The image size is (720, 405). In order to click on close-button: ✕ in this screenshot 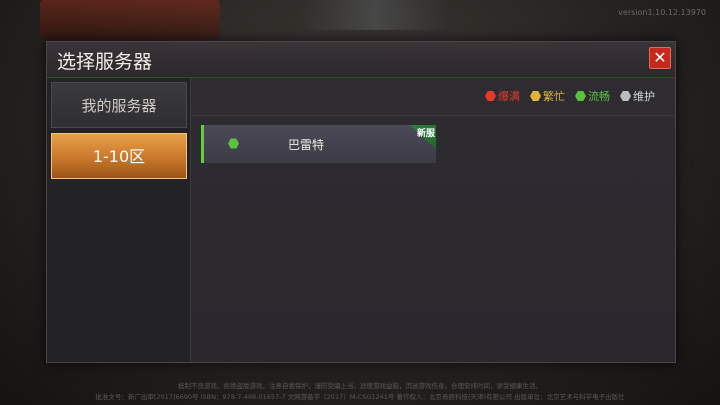, I will do `click(660, 58)`.